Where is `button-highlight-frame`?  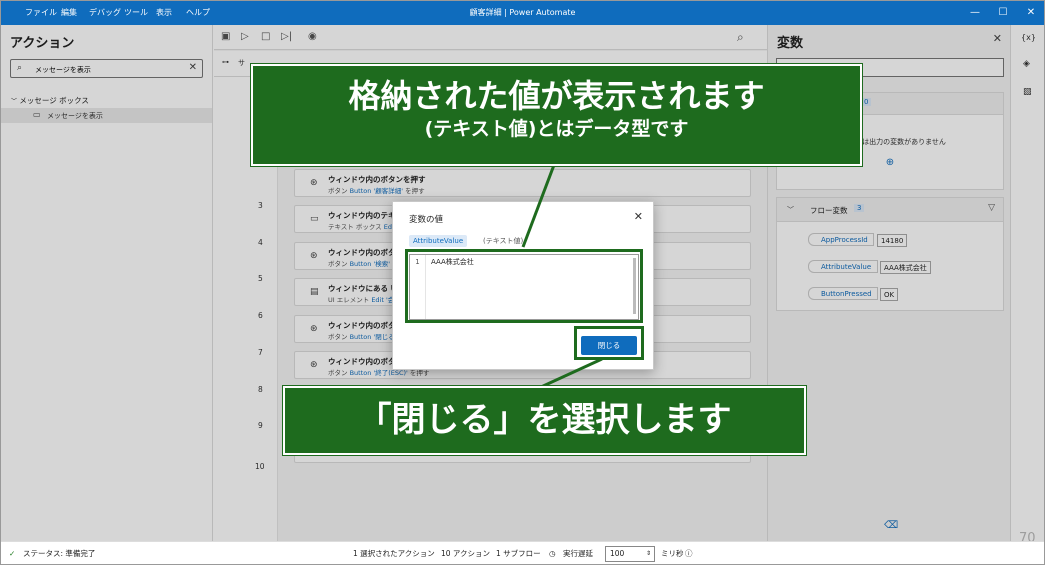
button-highlight-frame is located at coordinates (609, 343).